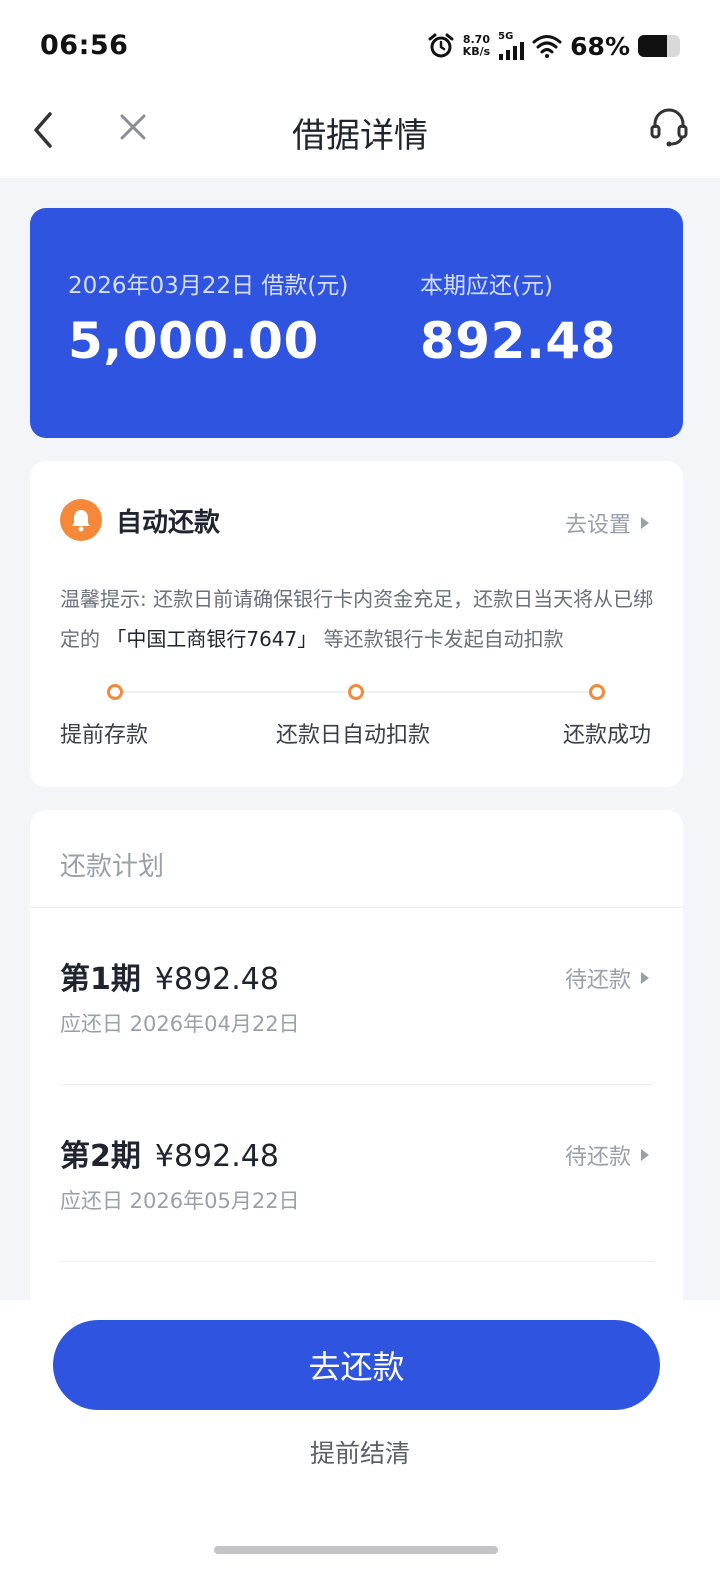 Image resolution: width=720 pixels, height=1584 pixels. I want to click on loan-amount-label: 2026年03月22日 借款(元), so click(208, 286).